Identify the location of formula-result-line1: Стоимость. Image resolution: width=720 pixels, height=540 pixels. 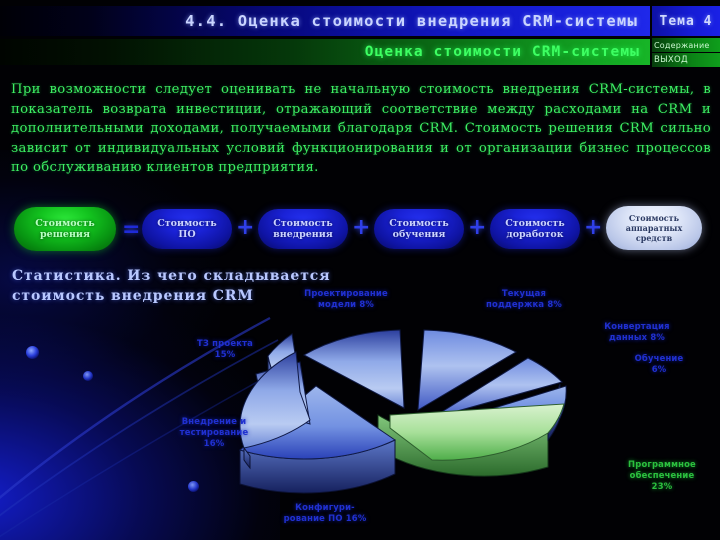
(65, 223).